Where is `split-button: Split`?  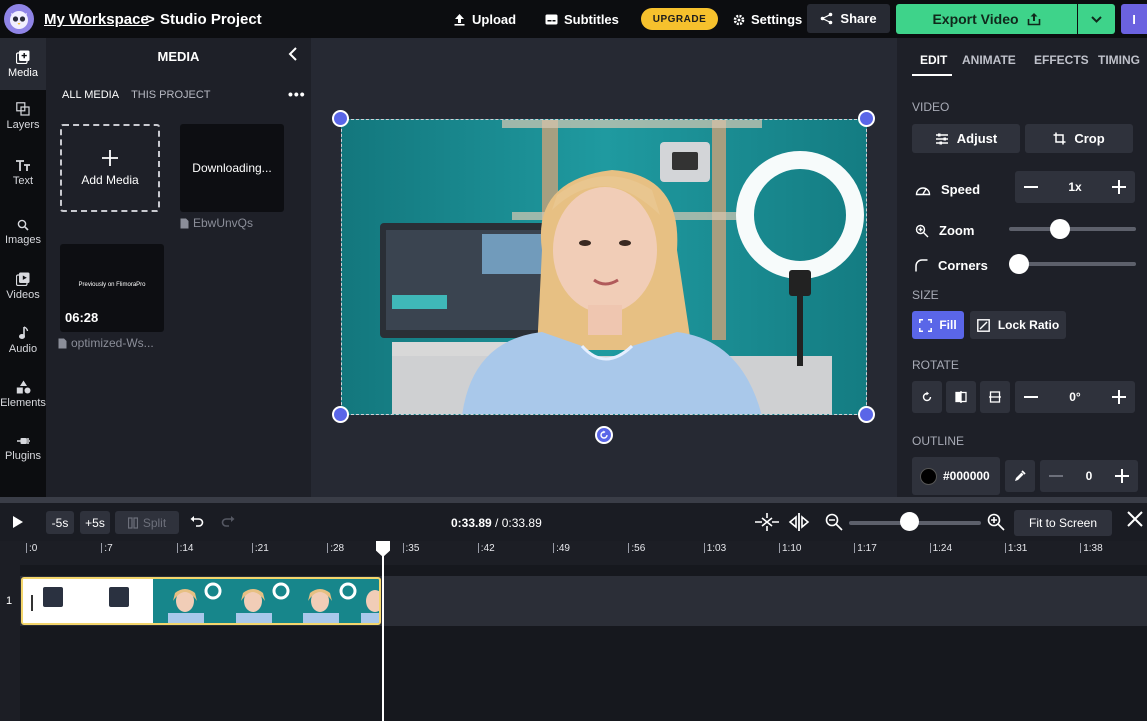 split-button: Split is located at coordinates (147, 522).